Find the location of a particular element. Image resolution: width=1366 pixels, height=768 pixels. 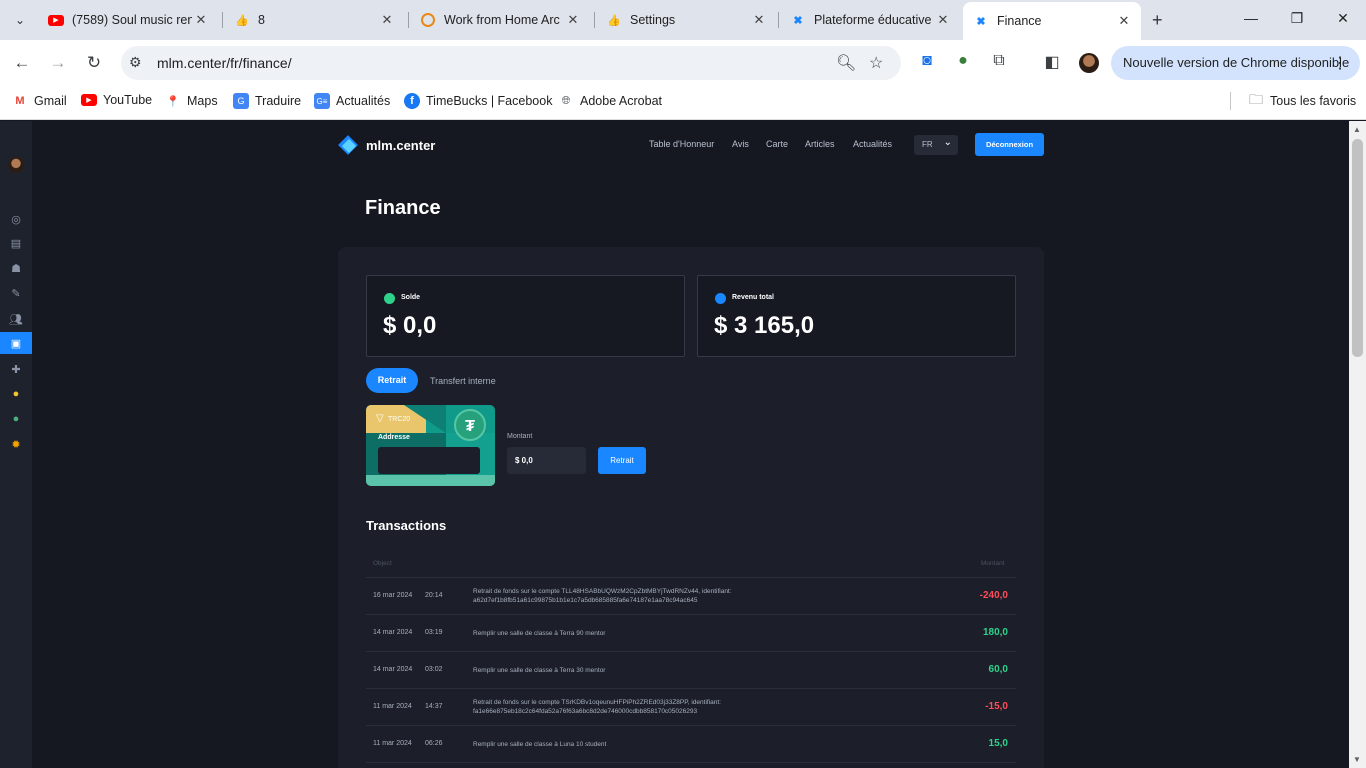

bookmark-star-icon: ☆ is located at coordinates (876, 63).